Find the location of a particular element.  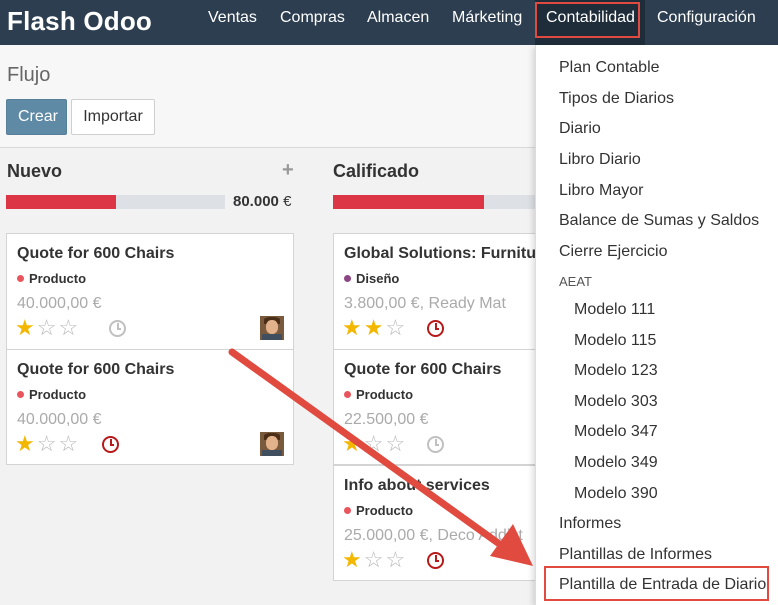

card-amount: 3.800,00 €, Ready Mat is located at coordinates (425, 303).